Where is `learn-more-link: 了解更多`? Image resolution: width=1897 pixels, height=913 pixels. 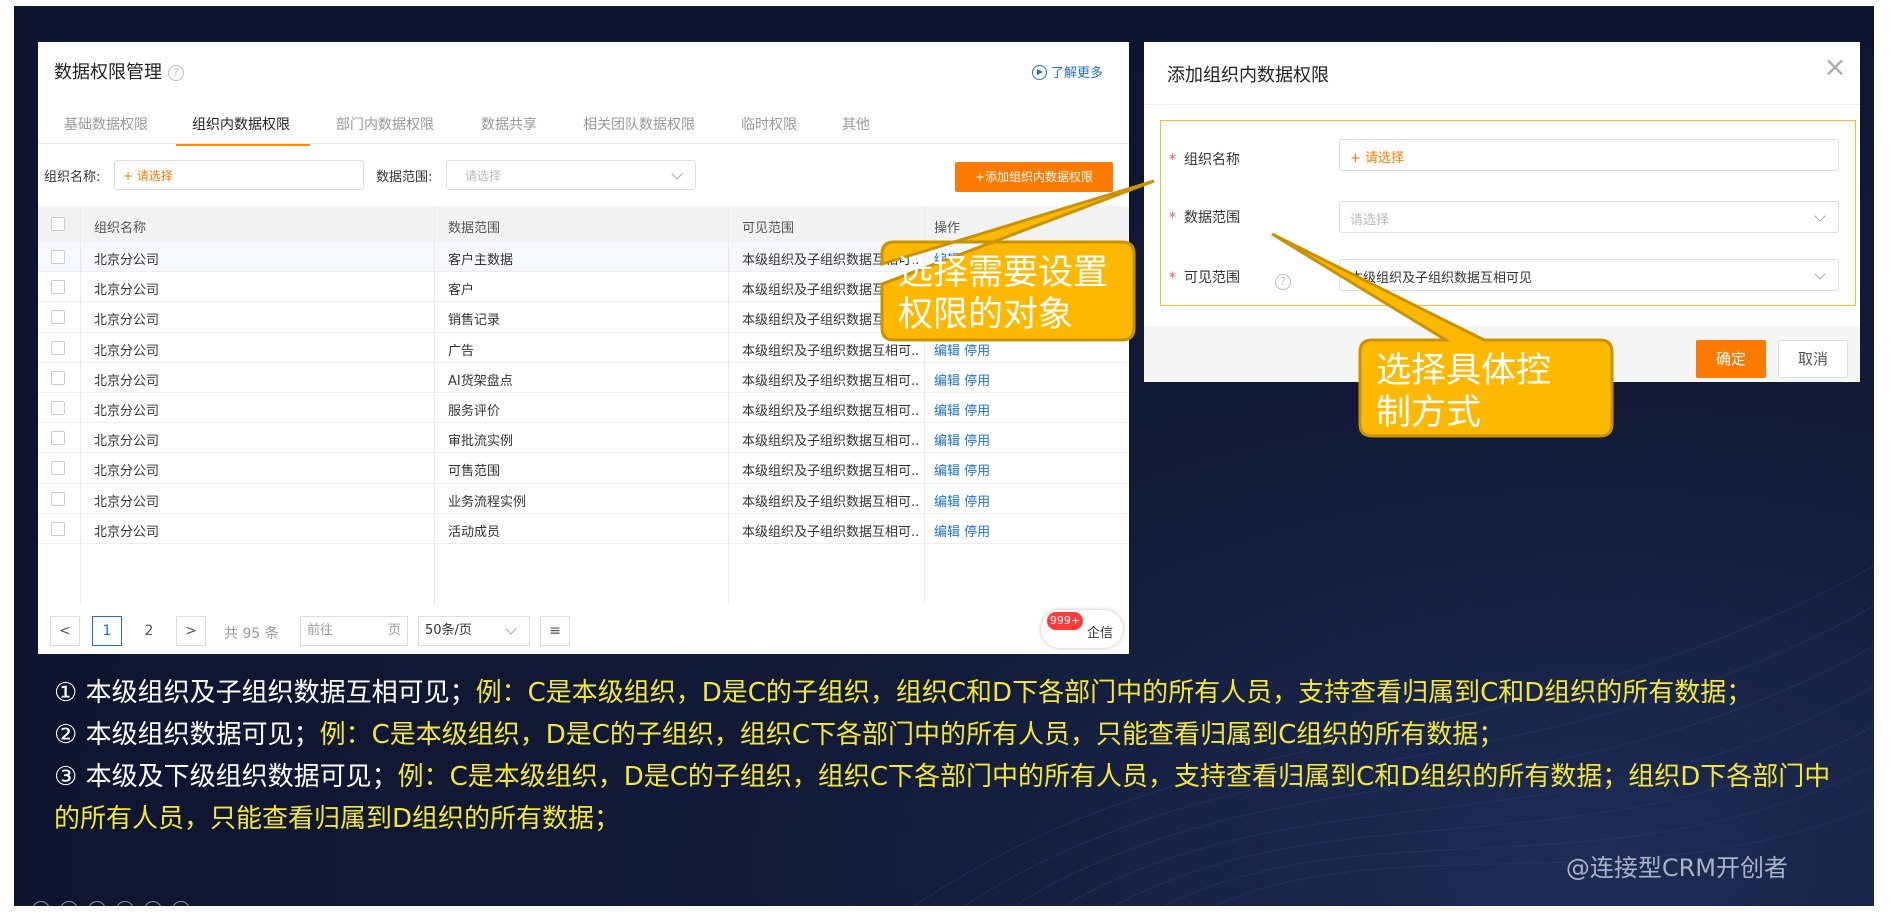 learn-more-link: 了解更多 is located at coordinates (1067, 71).